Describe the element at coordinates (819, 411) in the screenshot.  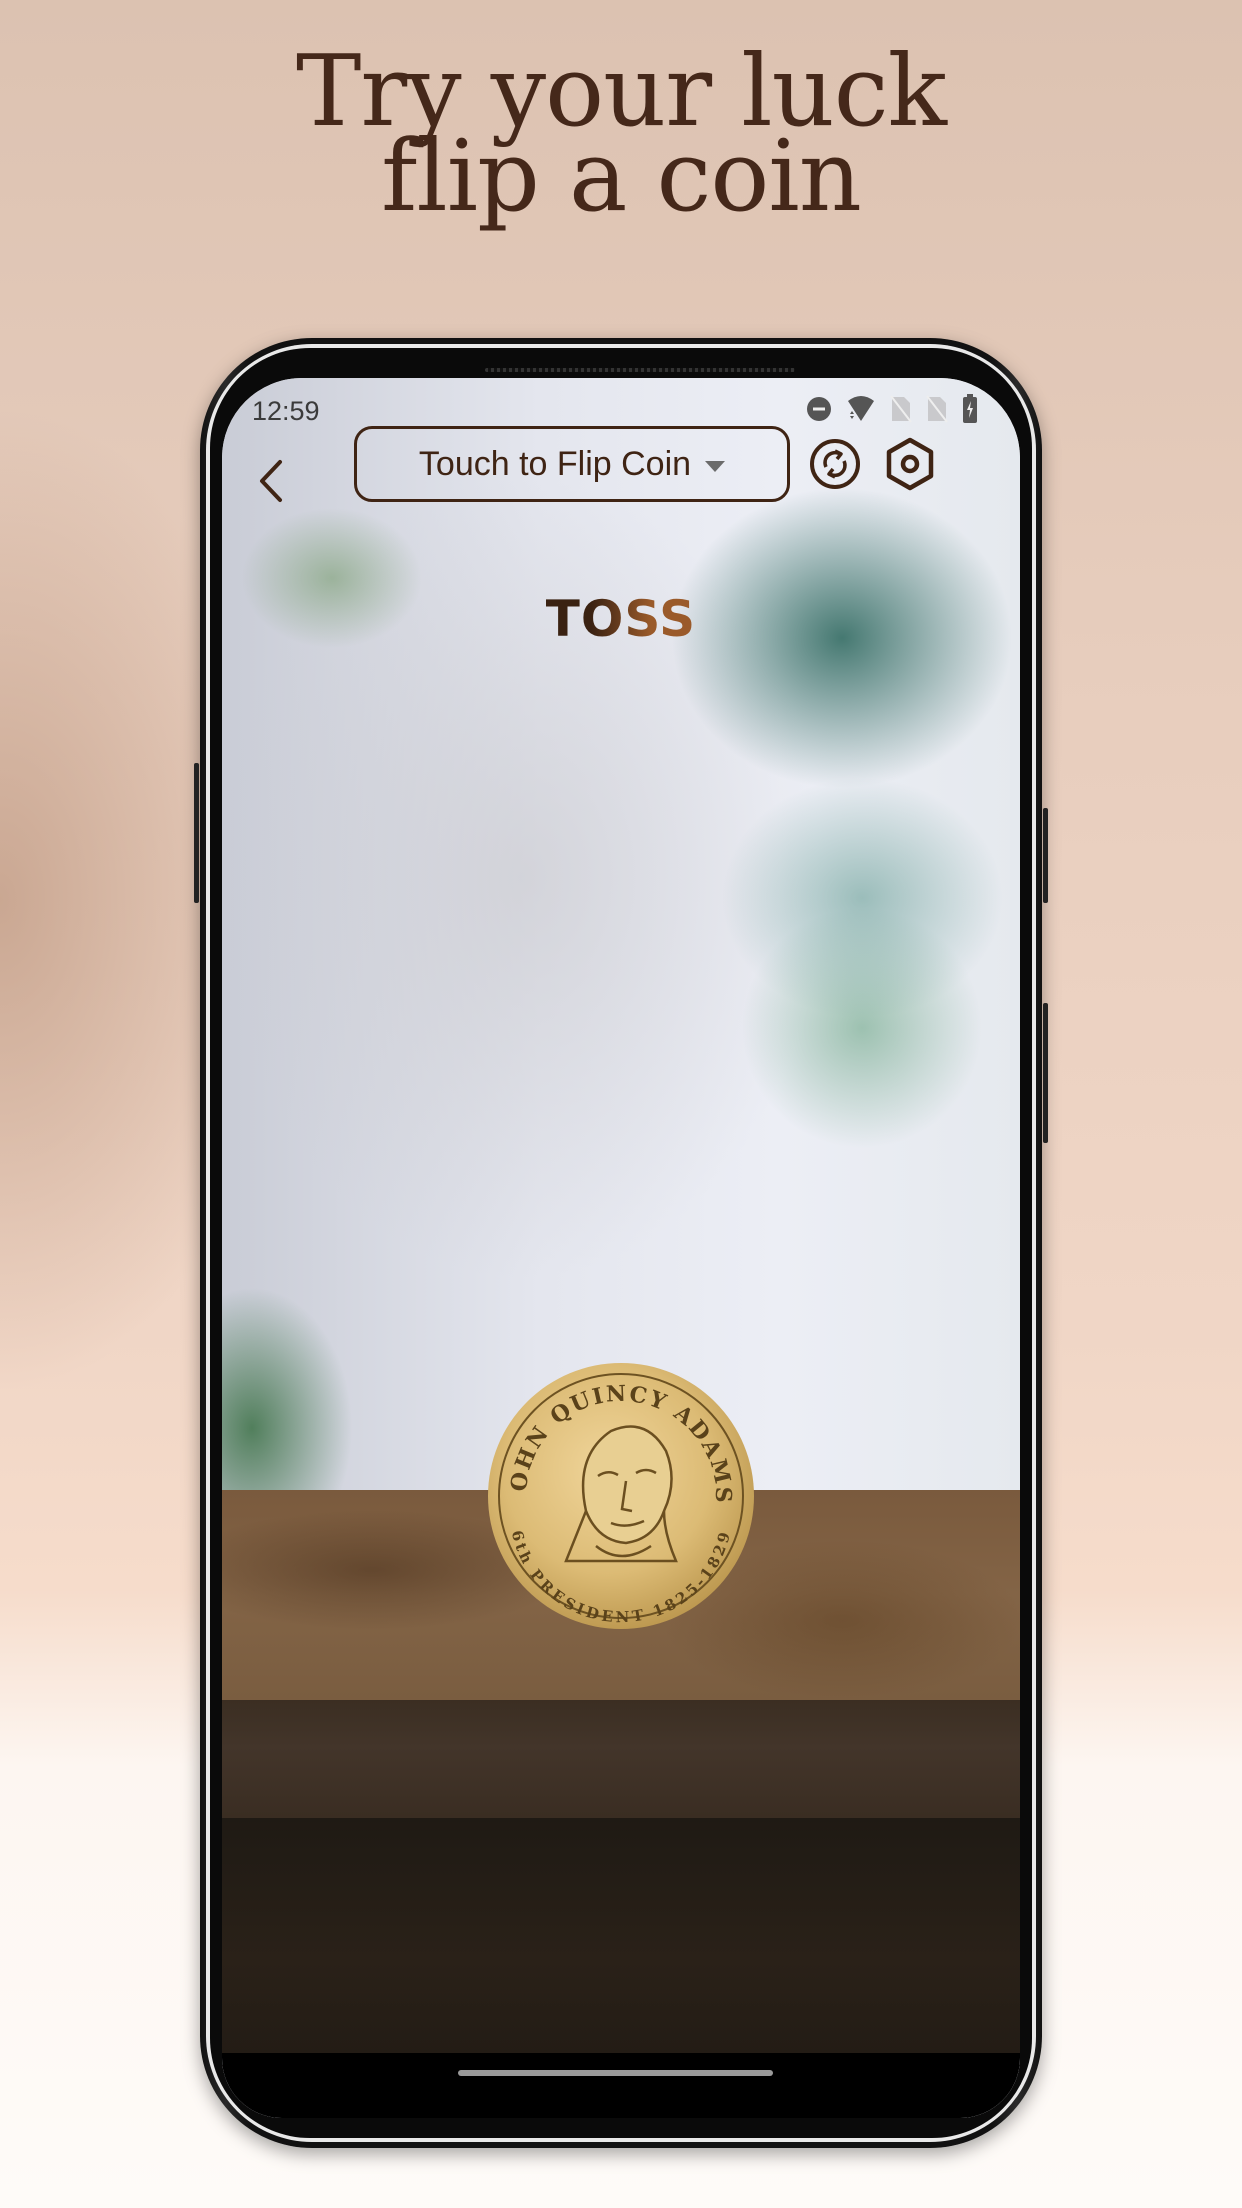
I see `do-not-disturb-icon` at that location.